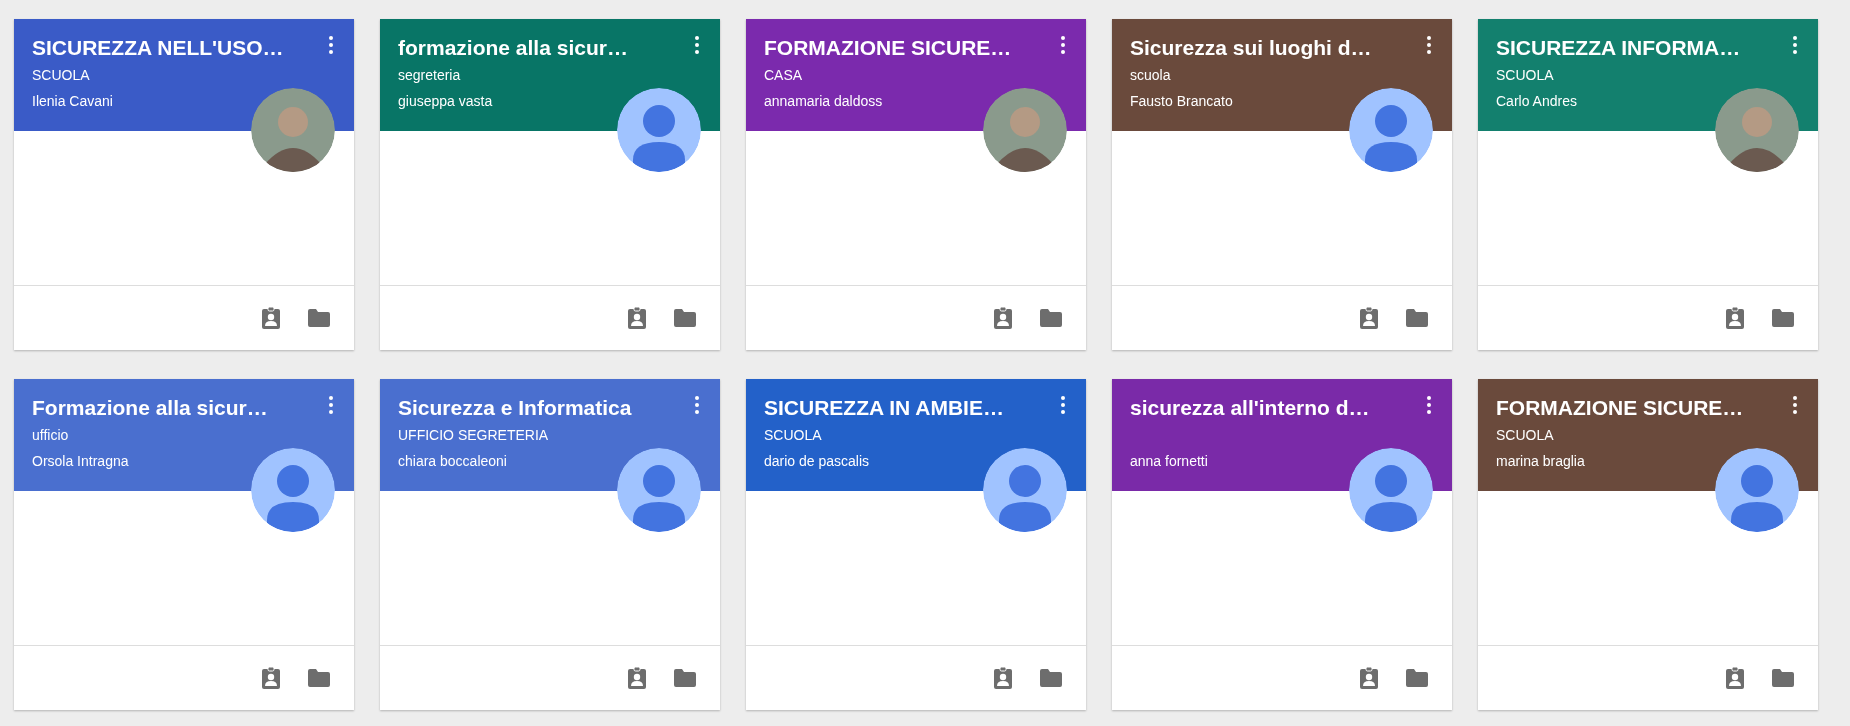  Describe the element at coordinates (184, 184) in the screenshot. I see `class-card: SICUREZZA NELL'USO… SCUOLA Ilenia Cavani` at that location.